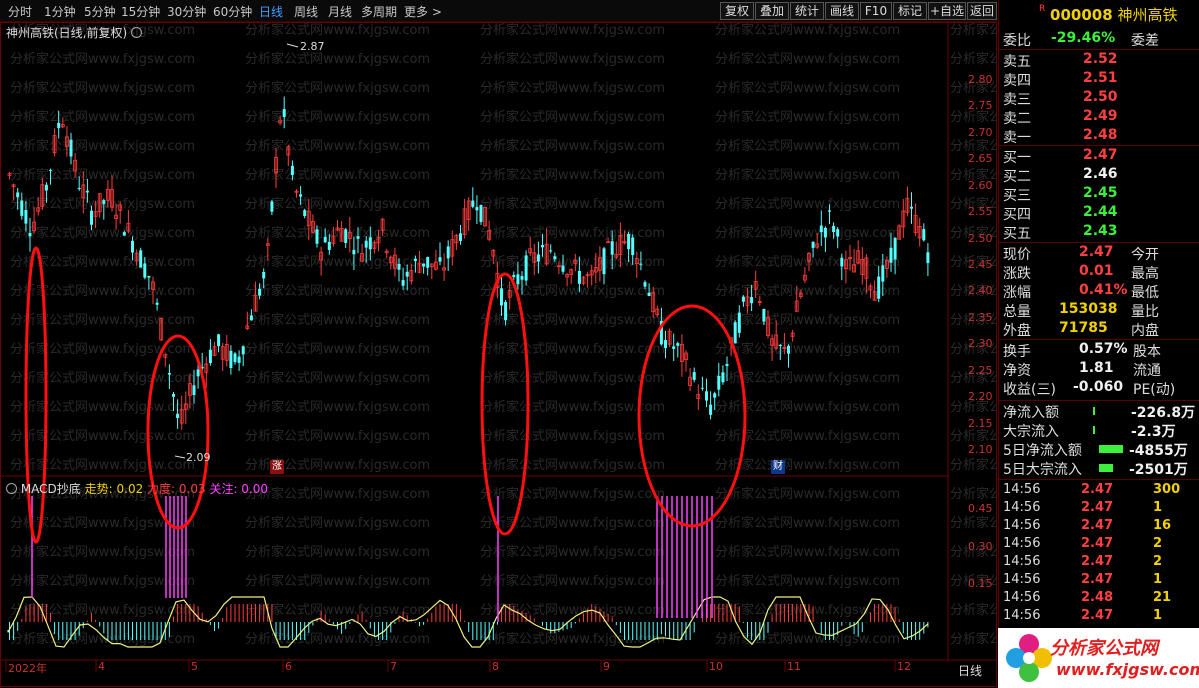 This screenshot has height=688, width=1199. What do you see at coordinates (1100, 329) in the screenshot?
I see `quote-row: 外盘 71785 内盘` at bounding box center [1100, 329].